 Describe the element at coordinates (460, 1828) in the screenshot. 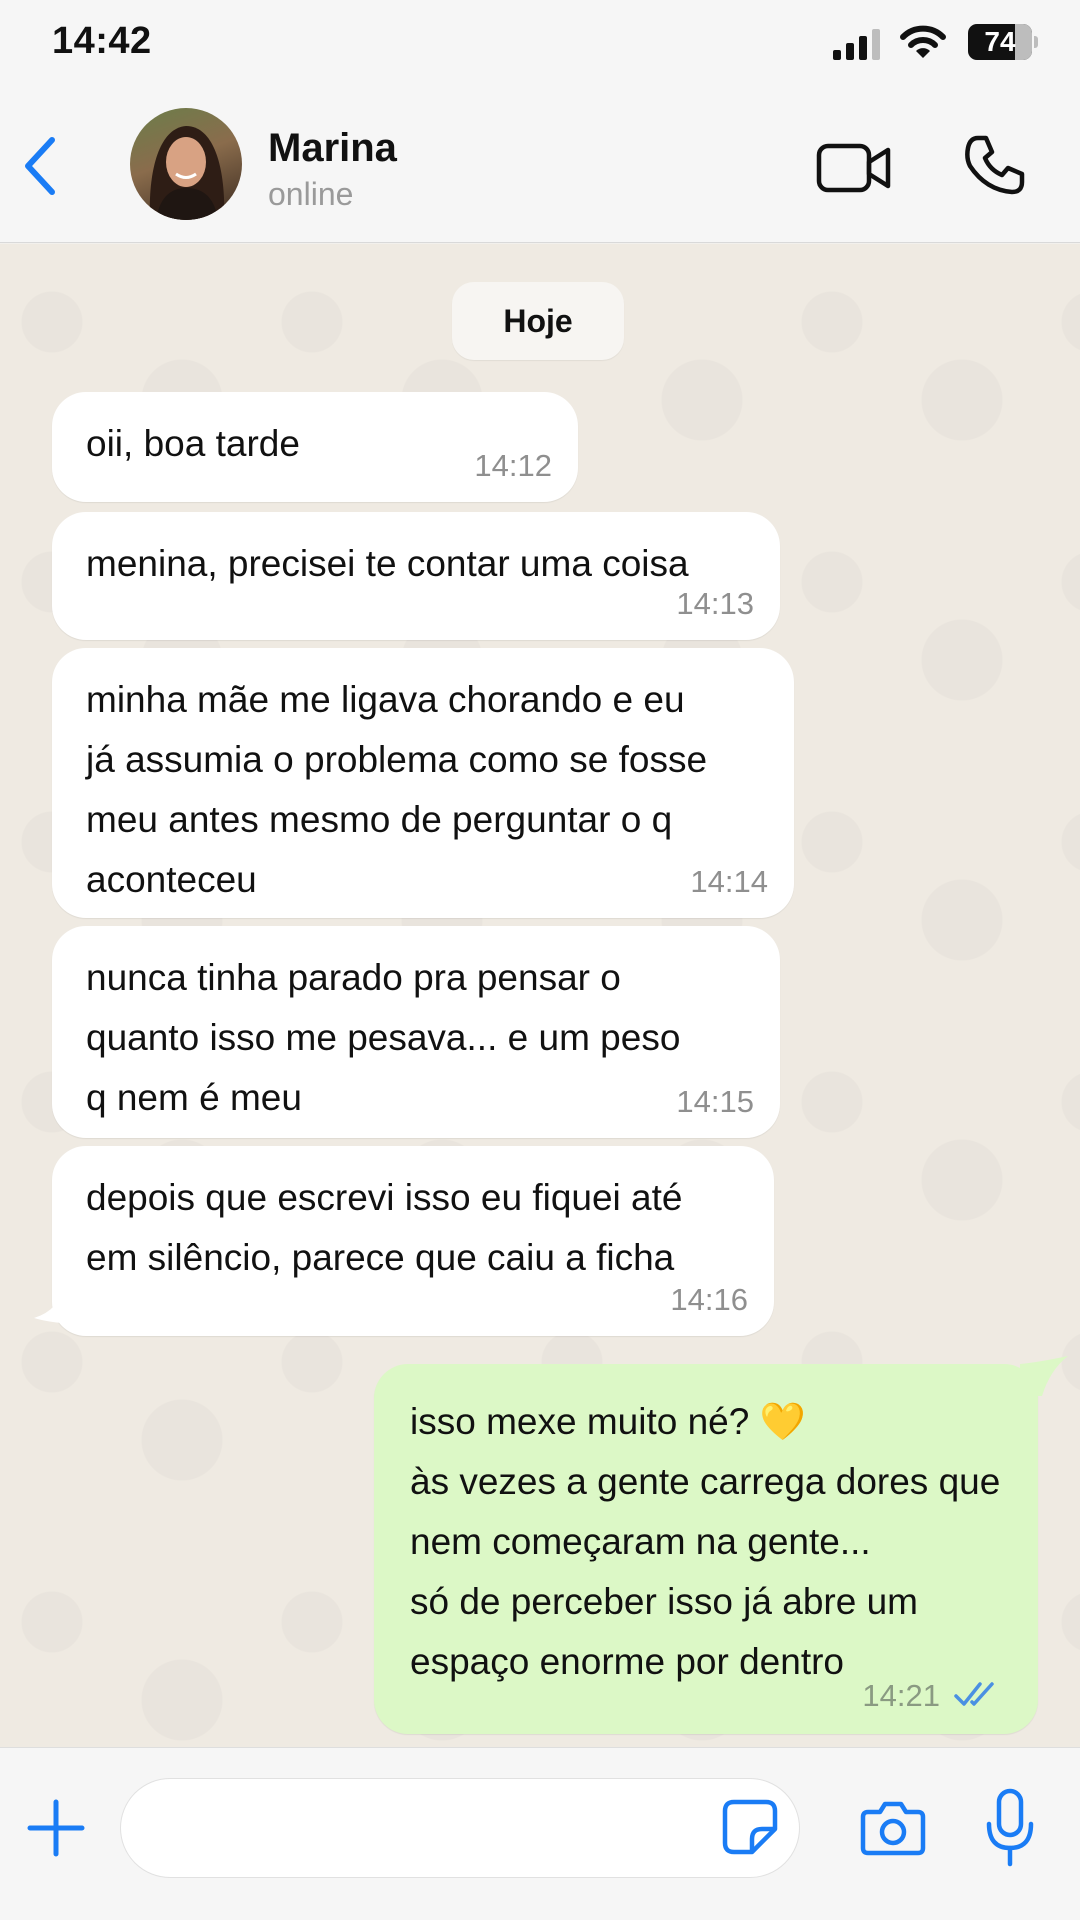

I see `message-input` at that location.